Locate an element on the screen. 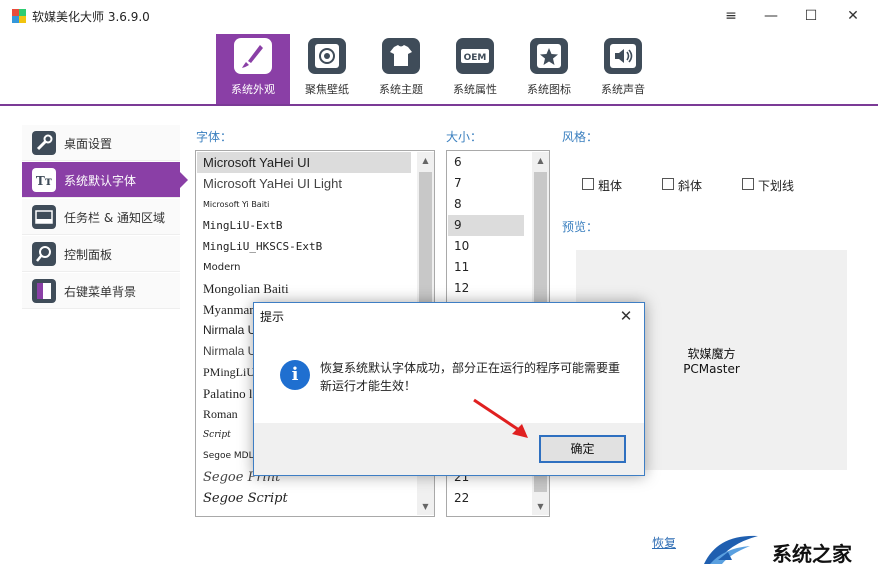 This screenshot has height=579, width=878. tshirt-icon is located at coordinates (401, 56).